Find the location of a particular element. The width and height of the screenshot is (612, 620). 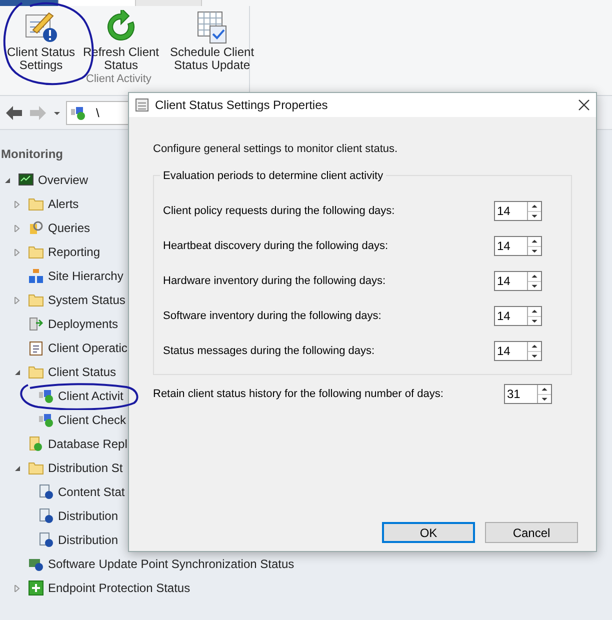

tree-item: Database Repl is located at coordinates (88, 444).